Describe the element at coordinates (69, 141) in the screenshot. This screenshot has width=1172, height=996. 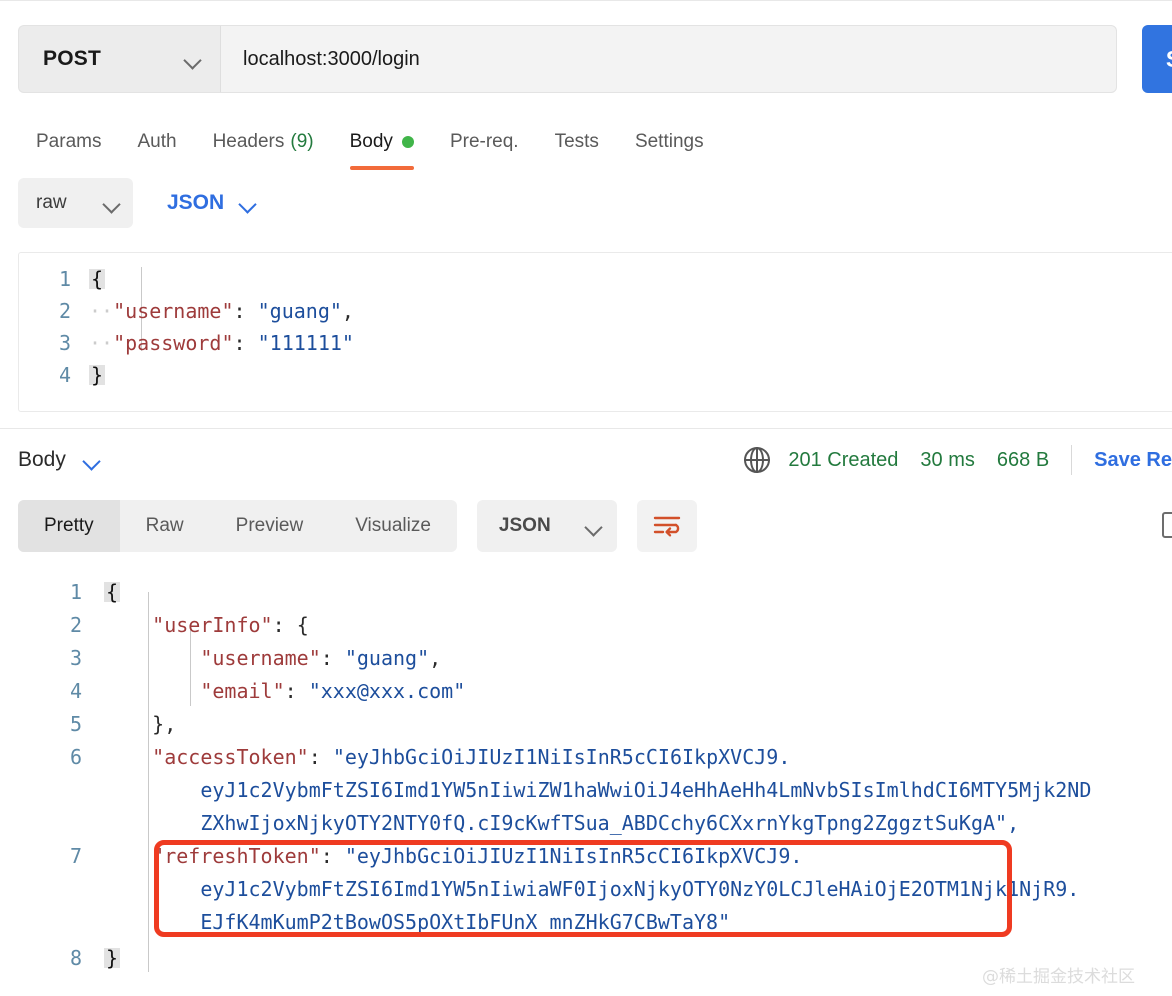
I see `tab-params-label: Params` at that location.